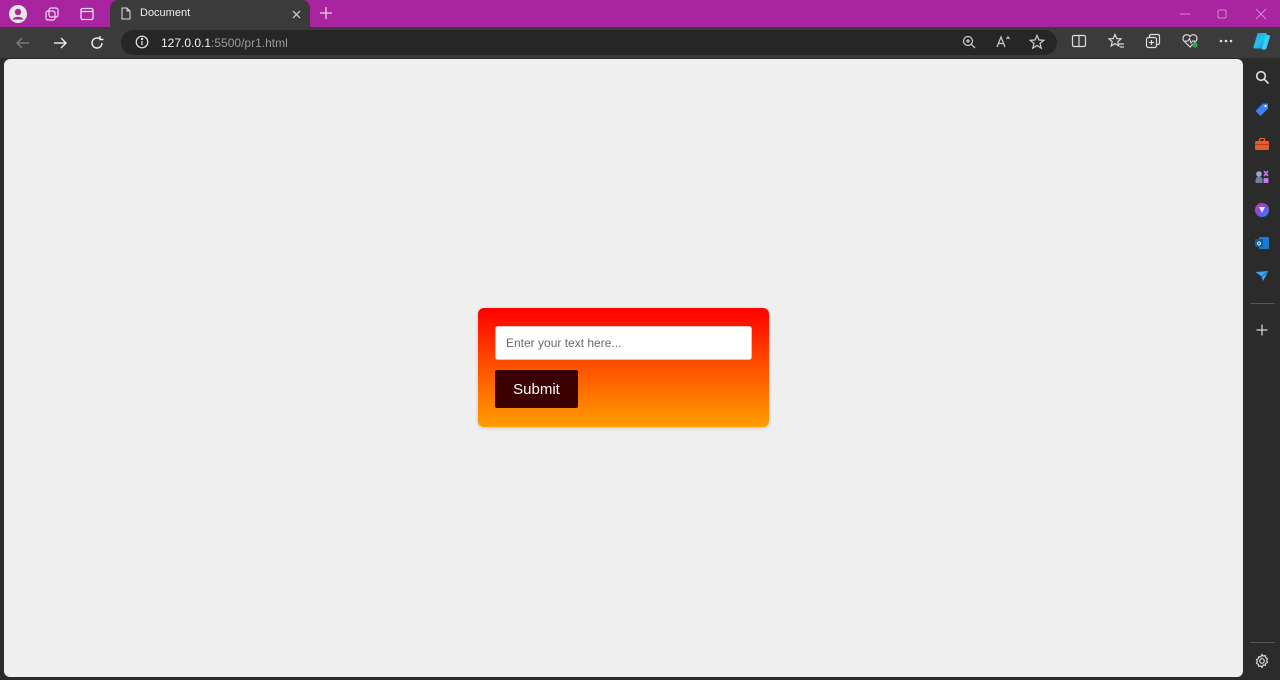 The height and width of the screenshot is (680, 1280). What do you see at coordinates (126, 16) in the screenshot?
I see `document-icon` at bounding box center [126, 16].